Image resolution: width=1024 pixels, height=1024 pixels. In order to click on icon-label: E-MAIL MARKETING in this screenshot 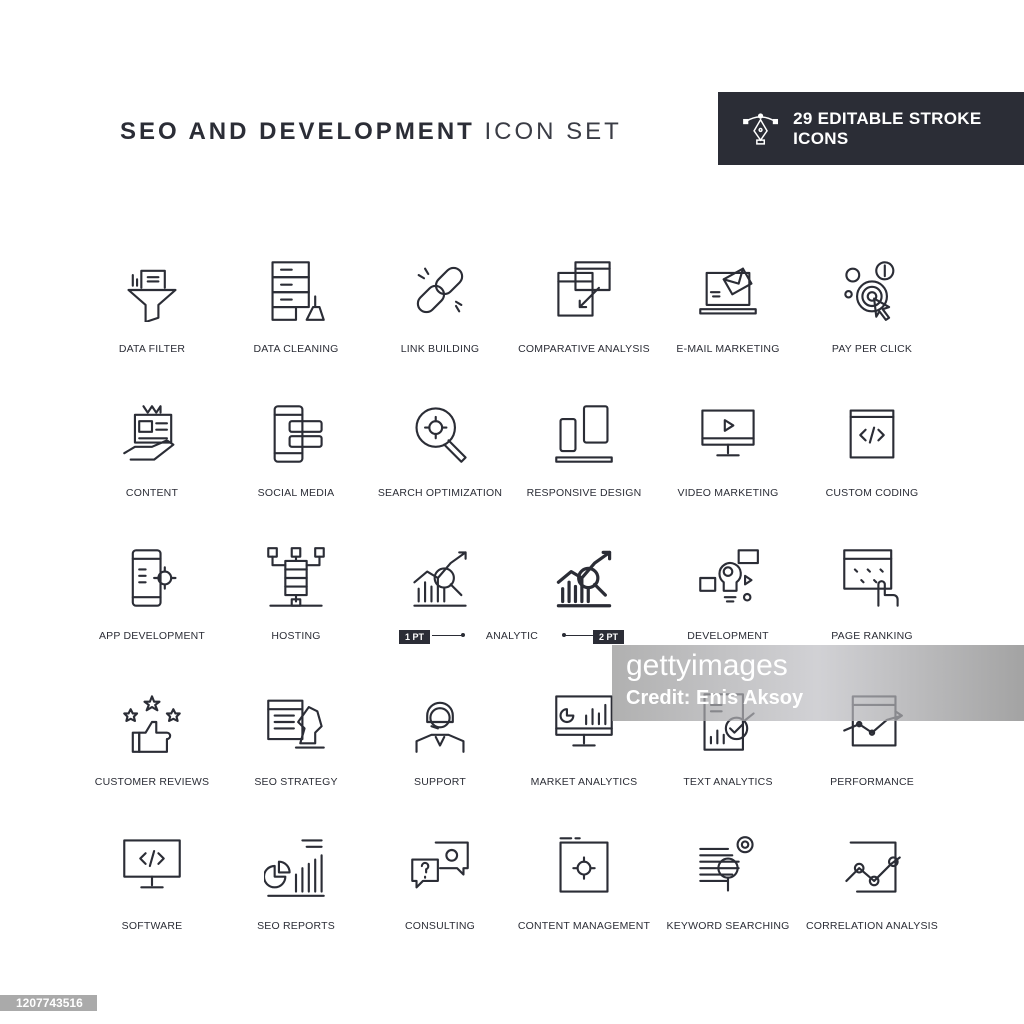, I will do `click(728, 349)`.